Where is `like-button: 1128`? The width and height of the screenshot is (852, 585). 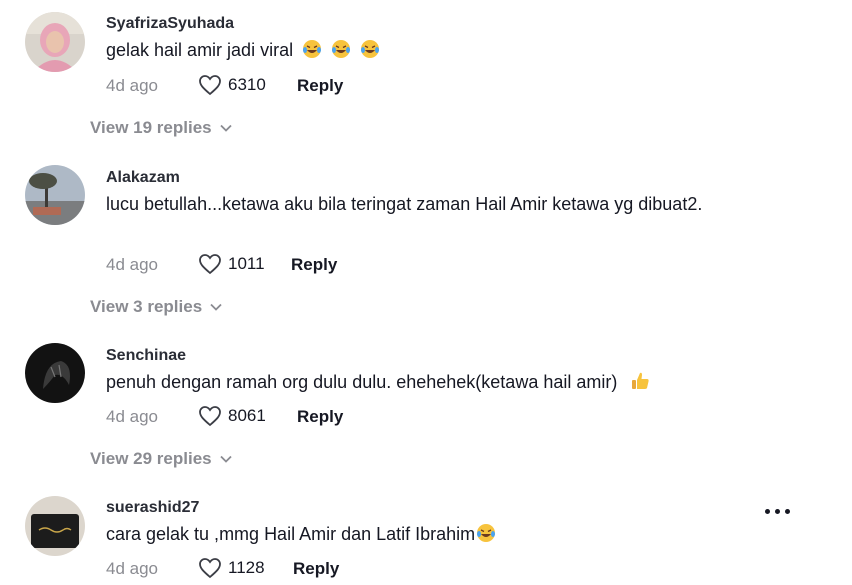
like-button: 1128 is located at coordinates (231, 568).